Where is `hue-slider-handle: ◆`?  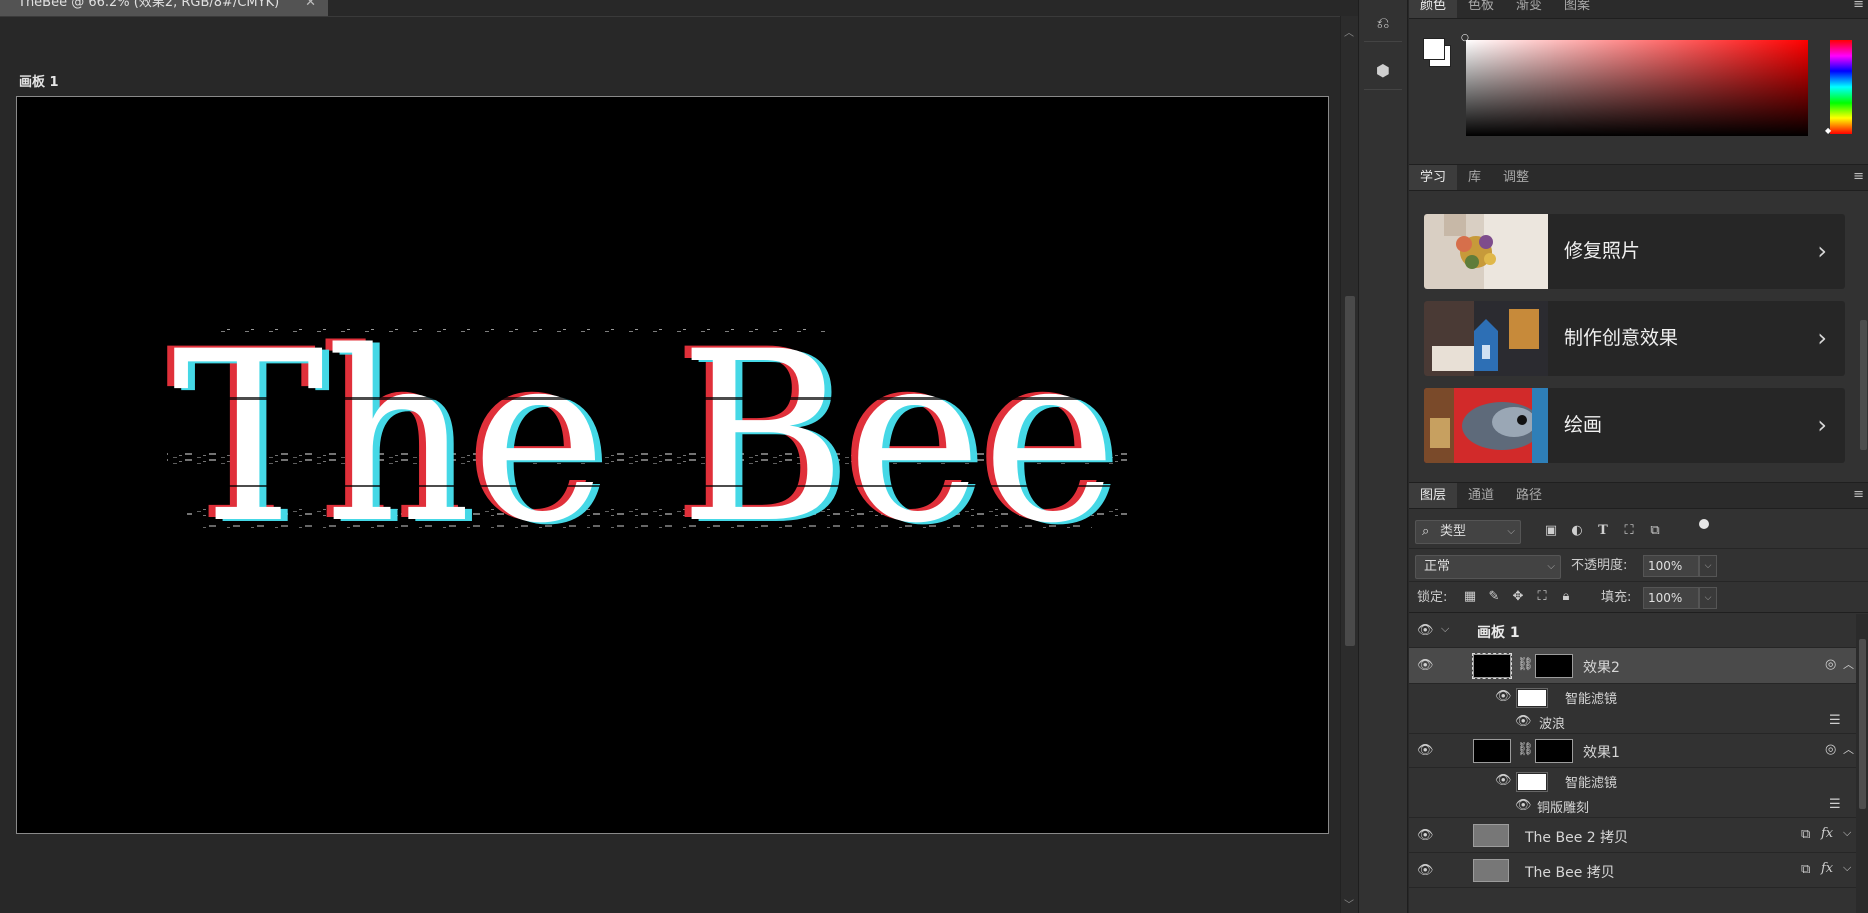
hue-slider-handle: ◆ is located at coordinates (1828, 130).